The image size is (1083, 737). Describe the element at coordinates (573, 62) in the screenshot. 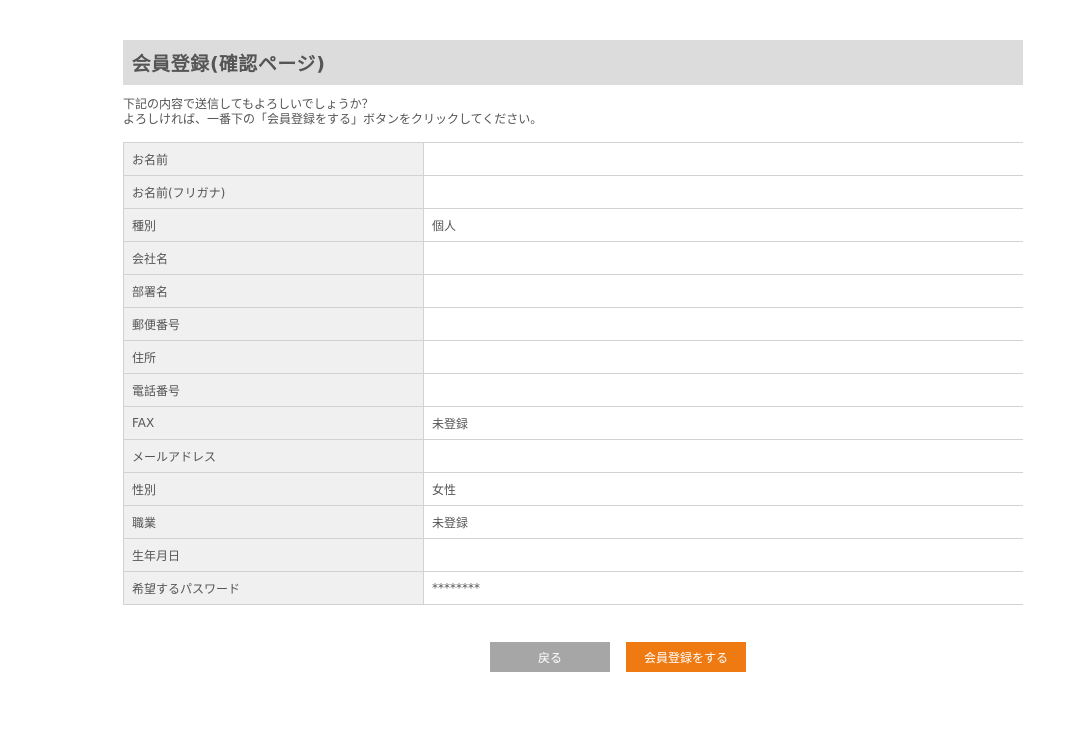

I see `page-header: 会員登録(確認ページ)` at that location.